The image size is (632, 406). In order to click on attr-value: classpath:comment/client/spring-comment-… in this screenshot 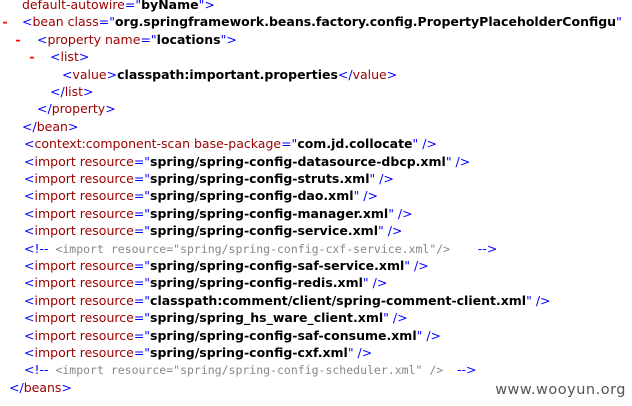, I will do `click(338, 300)`.